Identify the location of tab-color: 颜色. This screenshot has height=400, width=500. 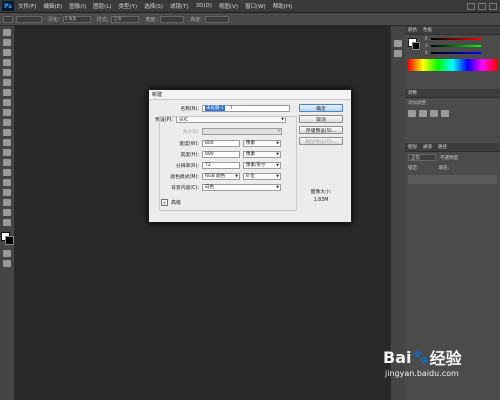
(412, 30).